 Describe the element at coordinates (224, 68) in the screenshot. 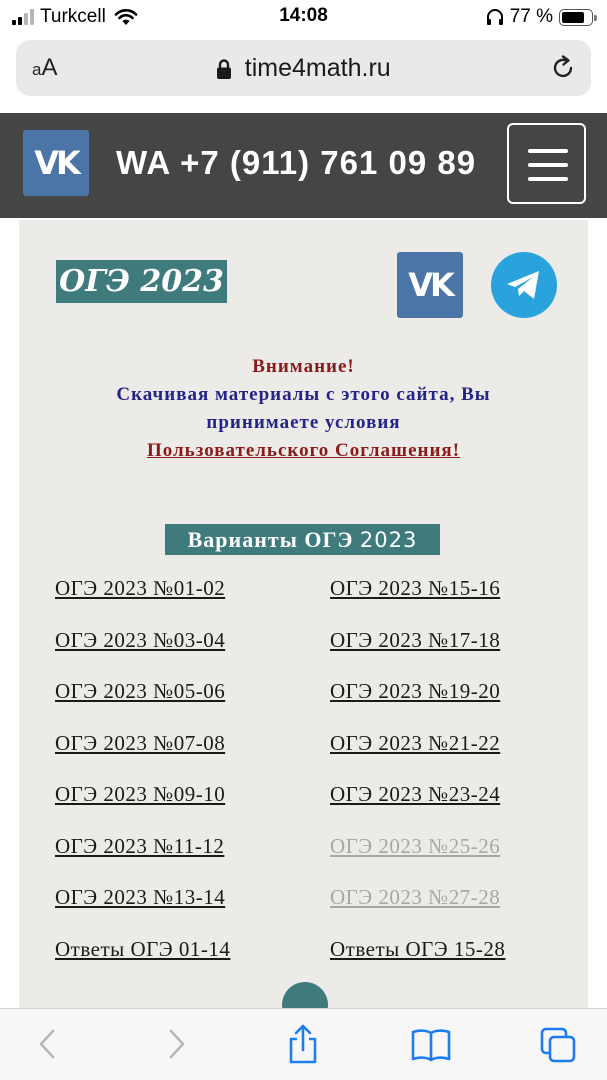

I see `lock-icon` at that location.